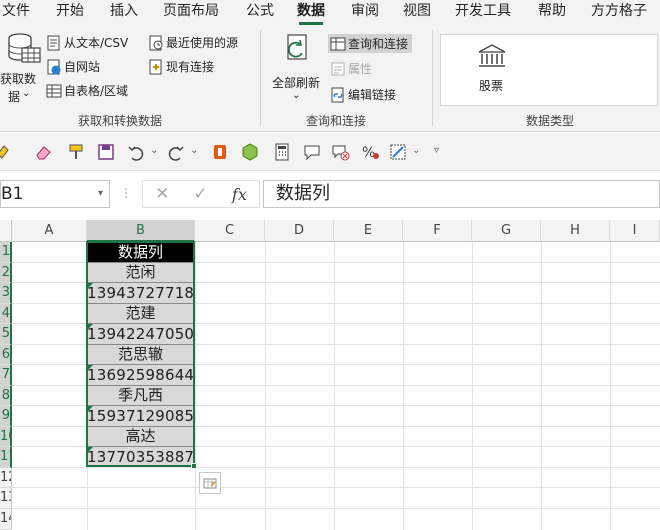  What do you see at coordinates (6, 478) in the screenshot?
I see `row-header-12: 12` at bounding box center [6, 478].